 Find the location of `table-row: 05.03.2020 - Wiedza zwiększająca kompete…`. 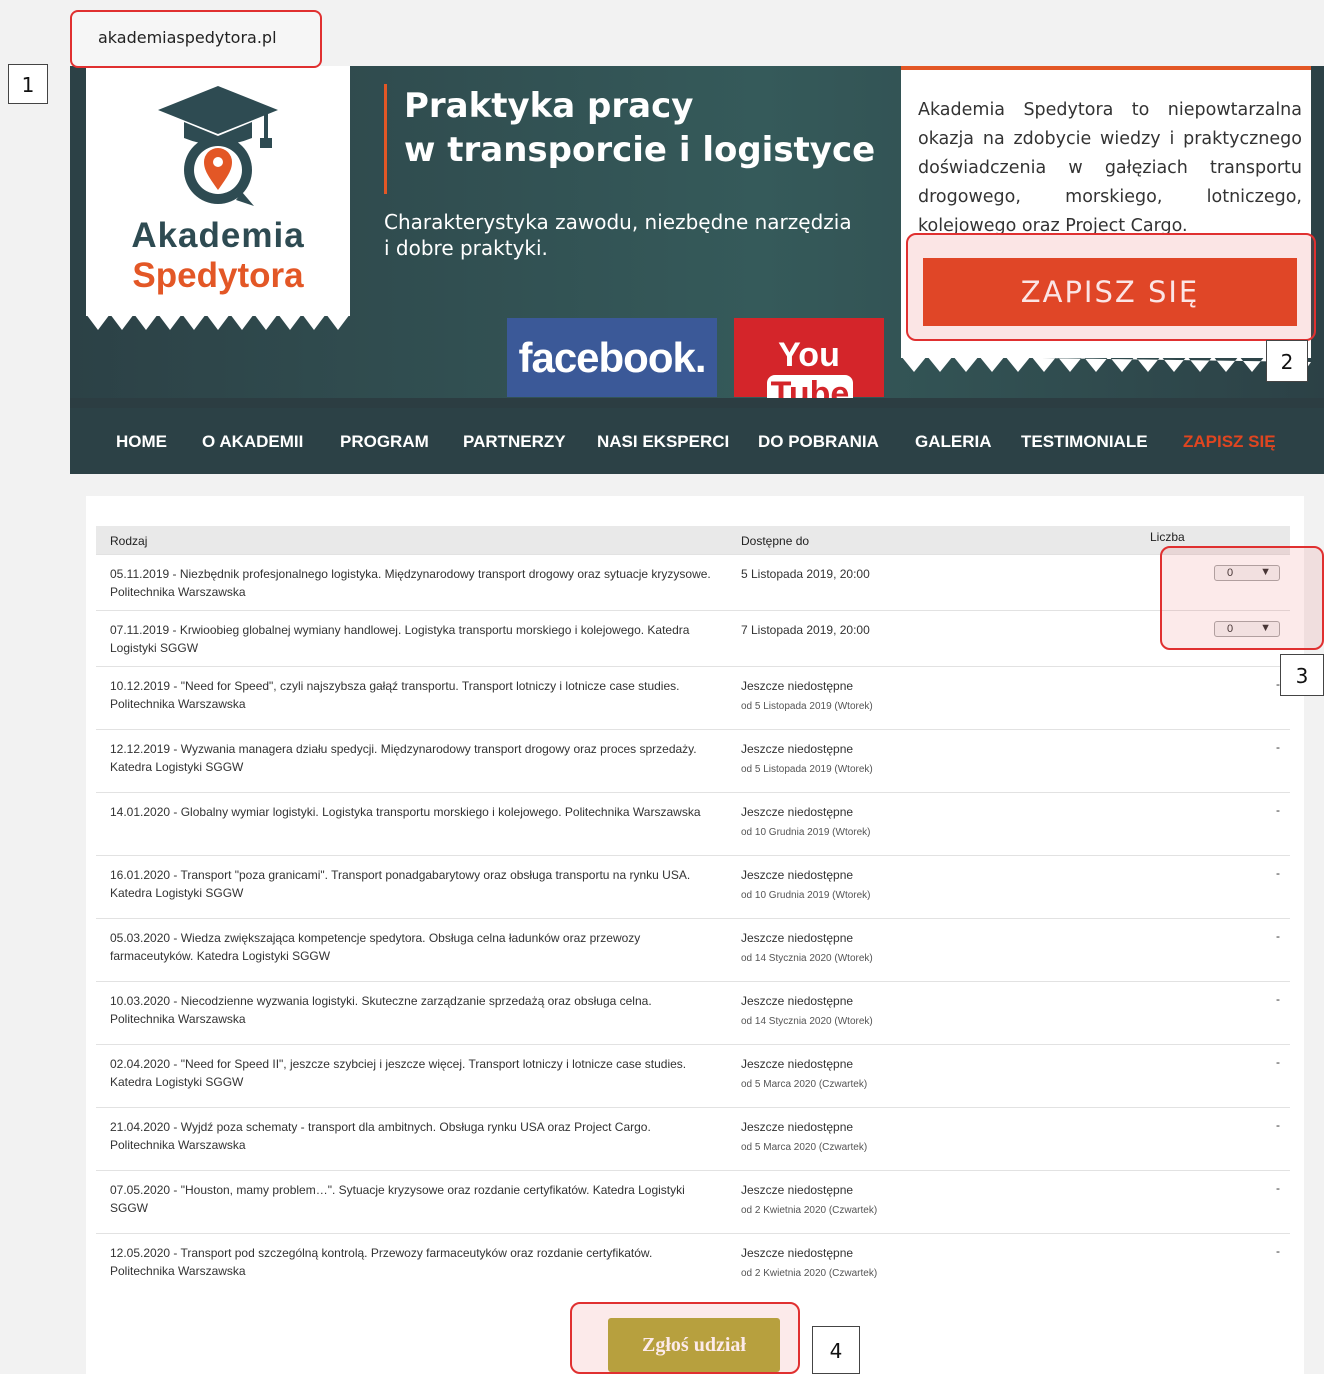

table-row: 05.03.2020 - Wiedza zwiększająca kompete… is located at coordinates (693, 949).